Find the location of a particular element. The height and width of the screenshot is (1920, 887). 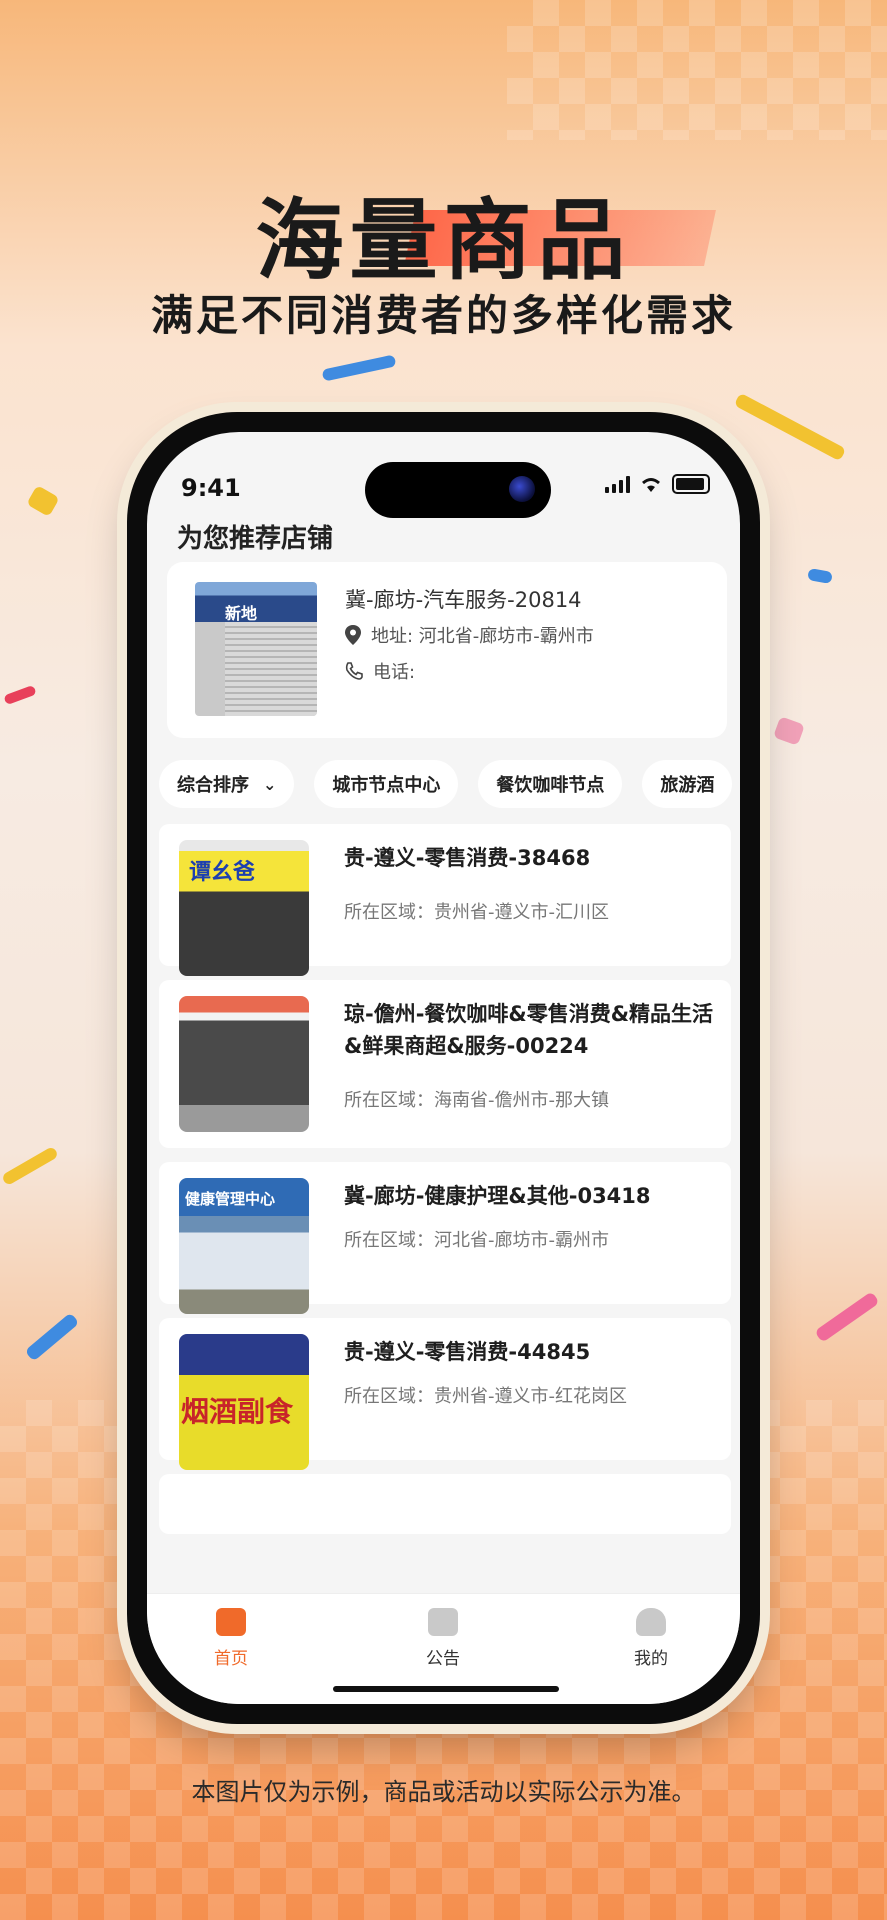

filter-label: 城市节点中心 is located at coordinates (386, 785).